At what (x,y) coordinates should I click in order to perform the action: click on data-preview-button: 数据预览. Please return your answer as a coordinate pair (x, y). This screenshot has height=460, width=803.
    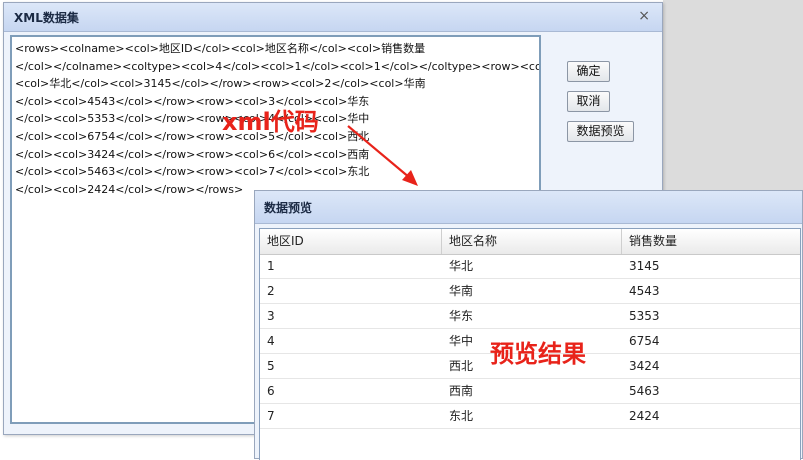
    Looking at the image, I should click on (600, 131).